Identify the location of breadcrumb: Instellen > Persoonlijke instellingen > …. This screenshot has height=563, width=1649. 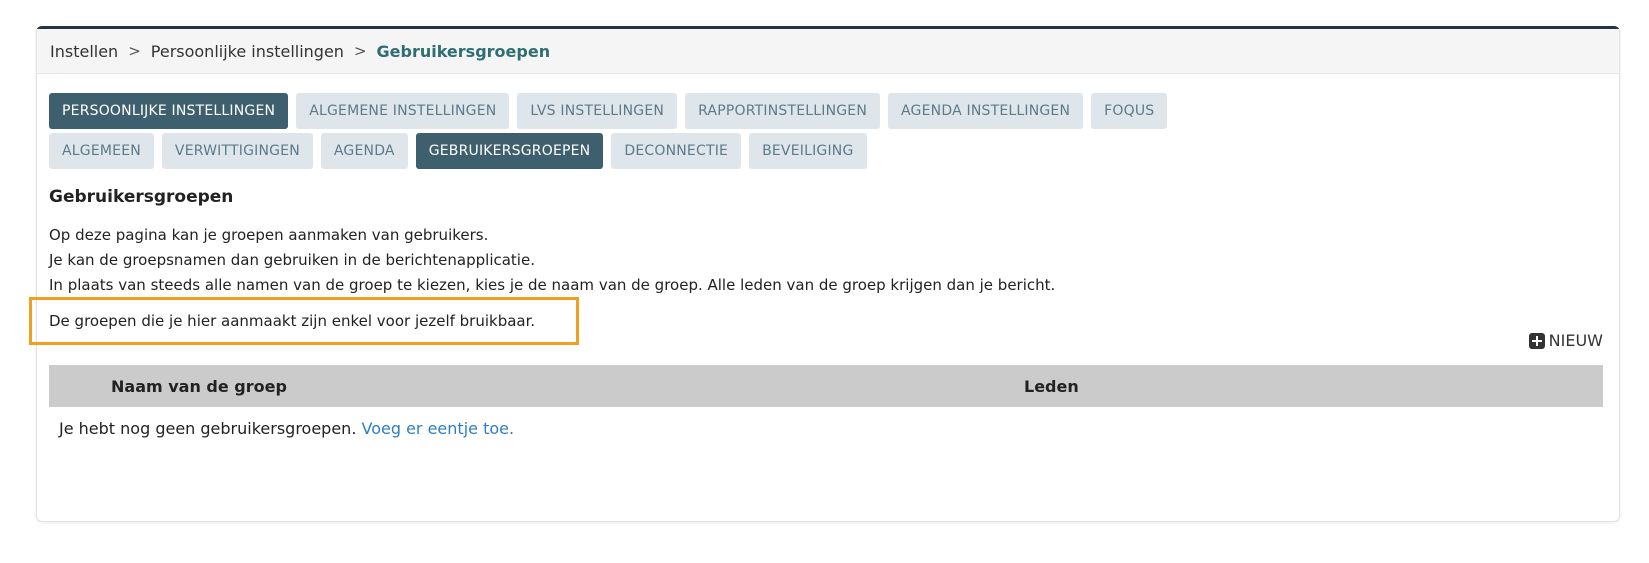
(828, 51).